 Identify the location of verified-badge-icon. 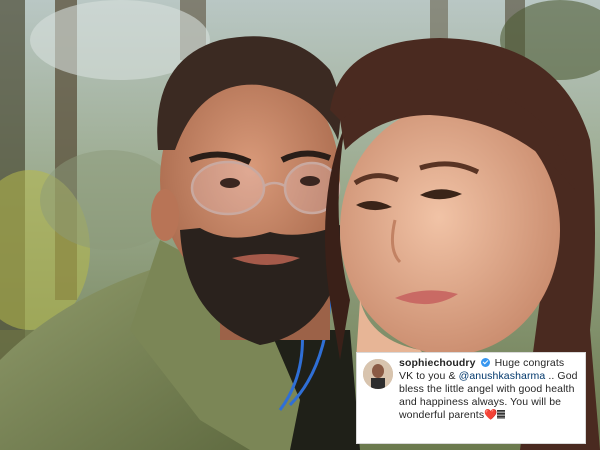
(485, 362).